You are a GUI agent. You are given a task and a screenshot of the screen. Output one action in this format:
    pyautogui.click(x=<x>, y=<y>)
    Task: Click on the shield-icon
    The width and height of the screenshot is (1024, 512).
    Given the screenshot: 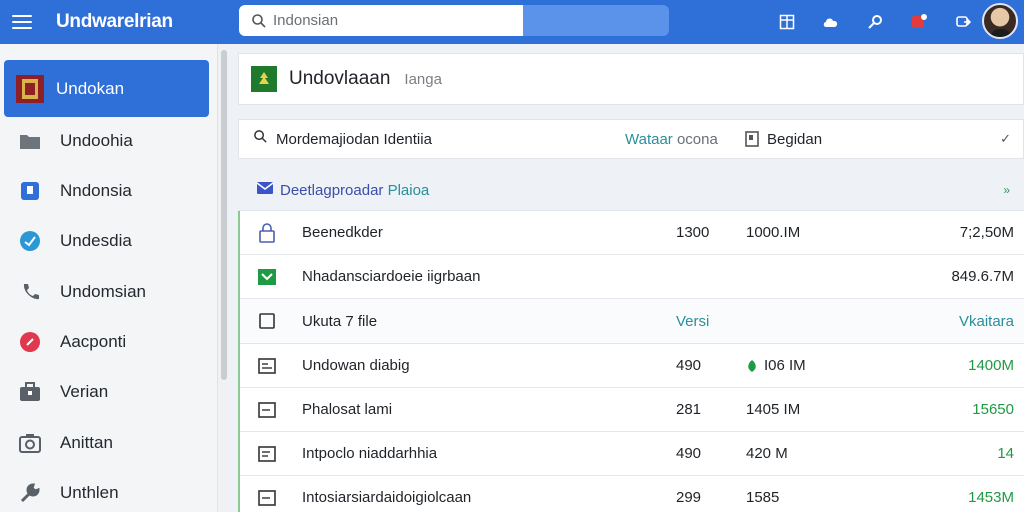 What is the action you would take?
    pyautogui.click(x=30, y=241)
    